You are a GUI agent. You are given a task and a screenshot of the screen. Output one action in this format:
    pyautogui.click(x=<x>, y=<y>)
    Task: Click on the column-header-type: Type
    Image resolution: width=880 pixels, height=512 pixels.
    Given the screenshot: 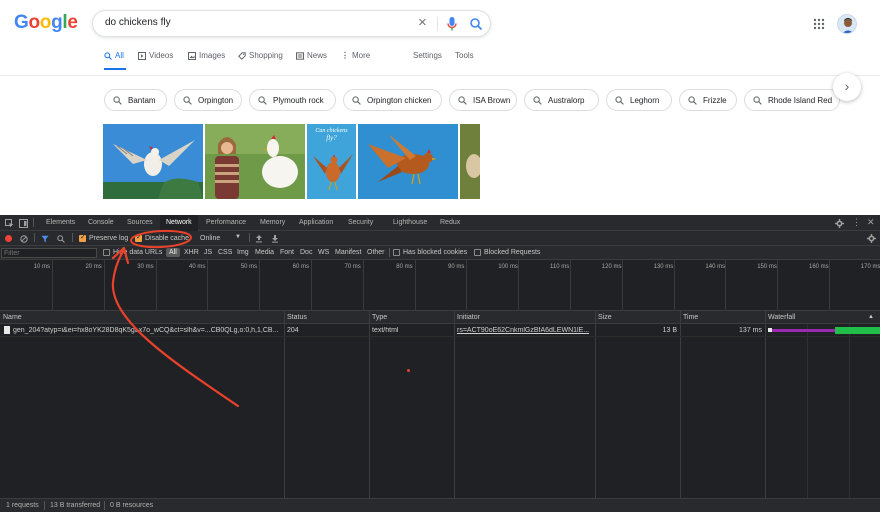 What is the action you would take?
    pyautogui.click(x=379, y=317)
    